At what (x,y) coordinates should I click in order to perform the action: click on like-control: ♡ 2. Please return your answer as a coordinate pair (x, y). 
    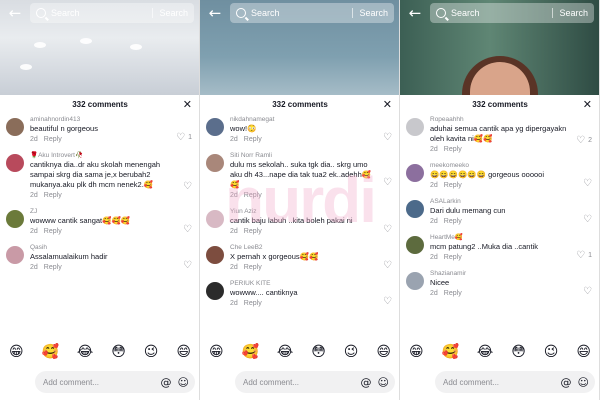
    Looking at the image, I should click on (584, 140).